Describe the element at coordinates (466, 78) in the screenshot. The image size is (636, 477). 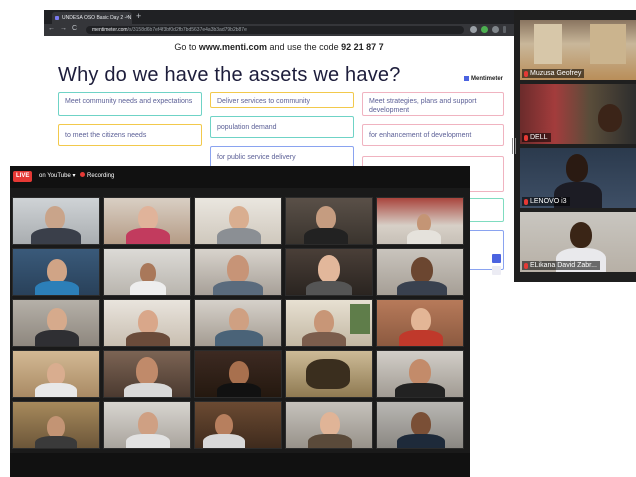
I see `mentimeter-logo-icon` at that location.